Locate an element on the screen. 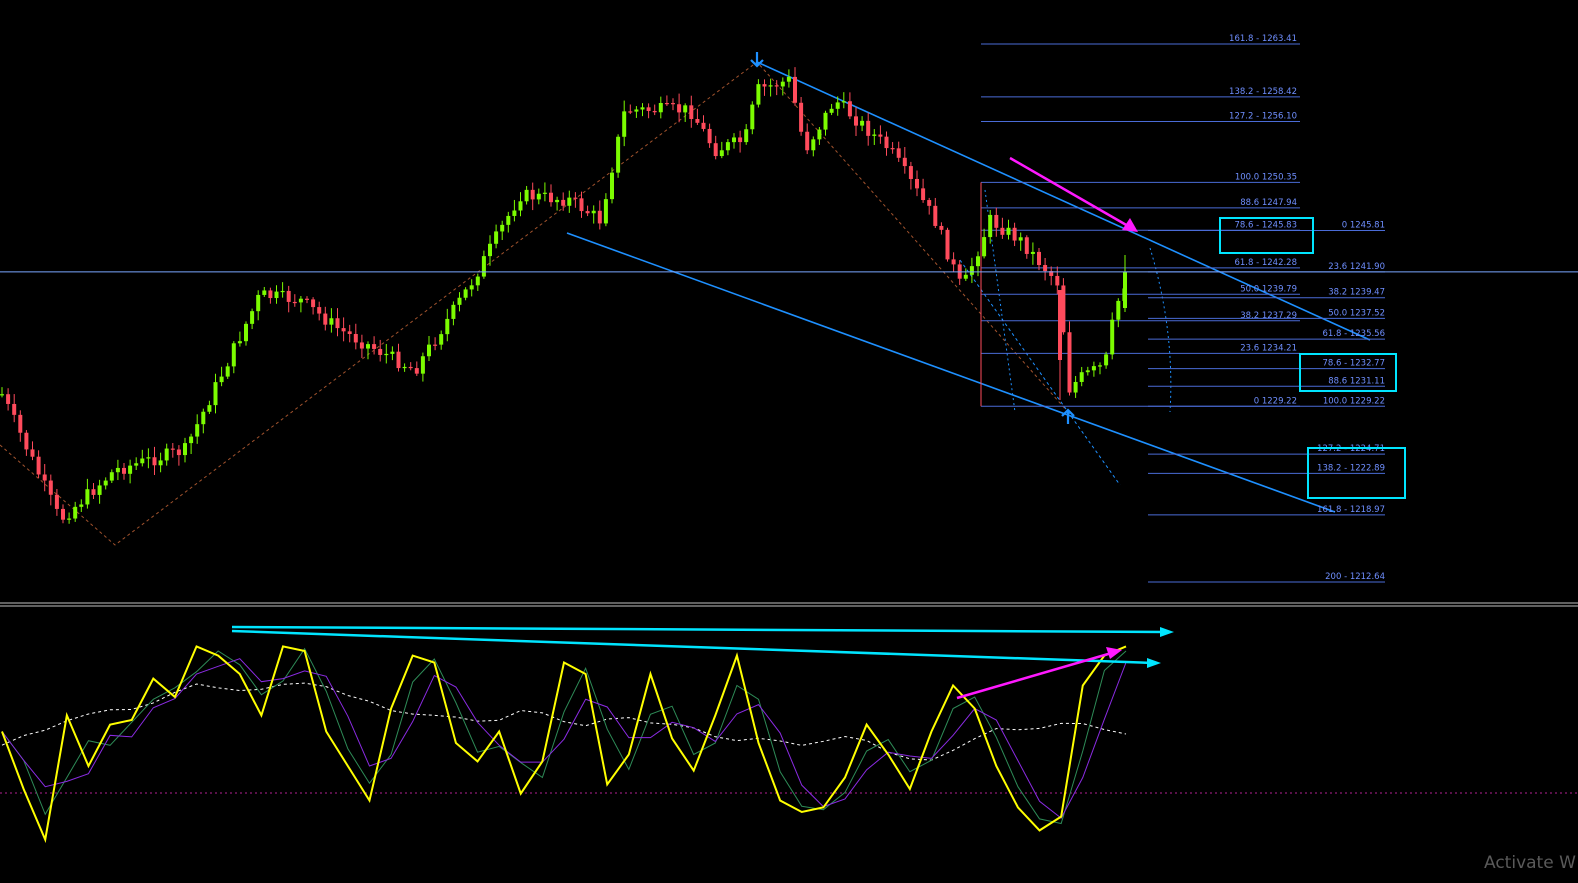 Image resolution: width=1578 pixels, height=883 pixels. fib-set1-label: 100.0 1250.35 is located at coordinates (1266, 177).